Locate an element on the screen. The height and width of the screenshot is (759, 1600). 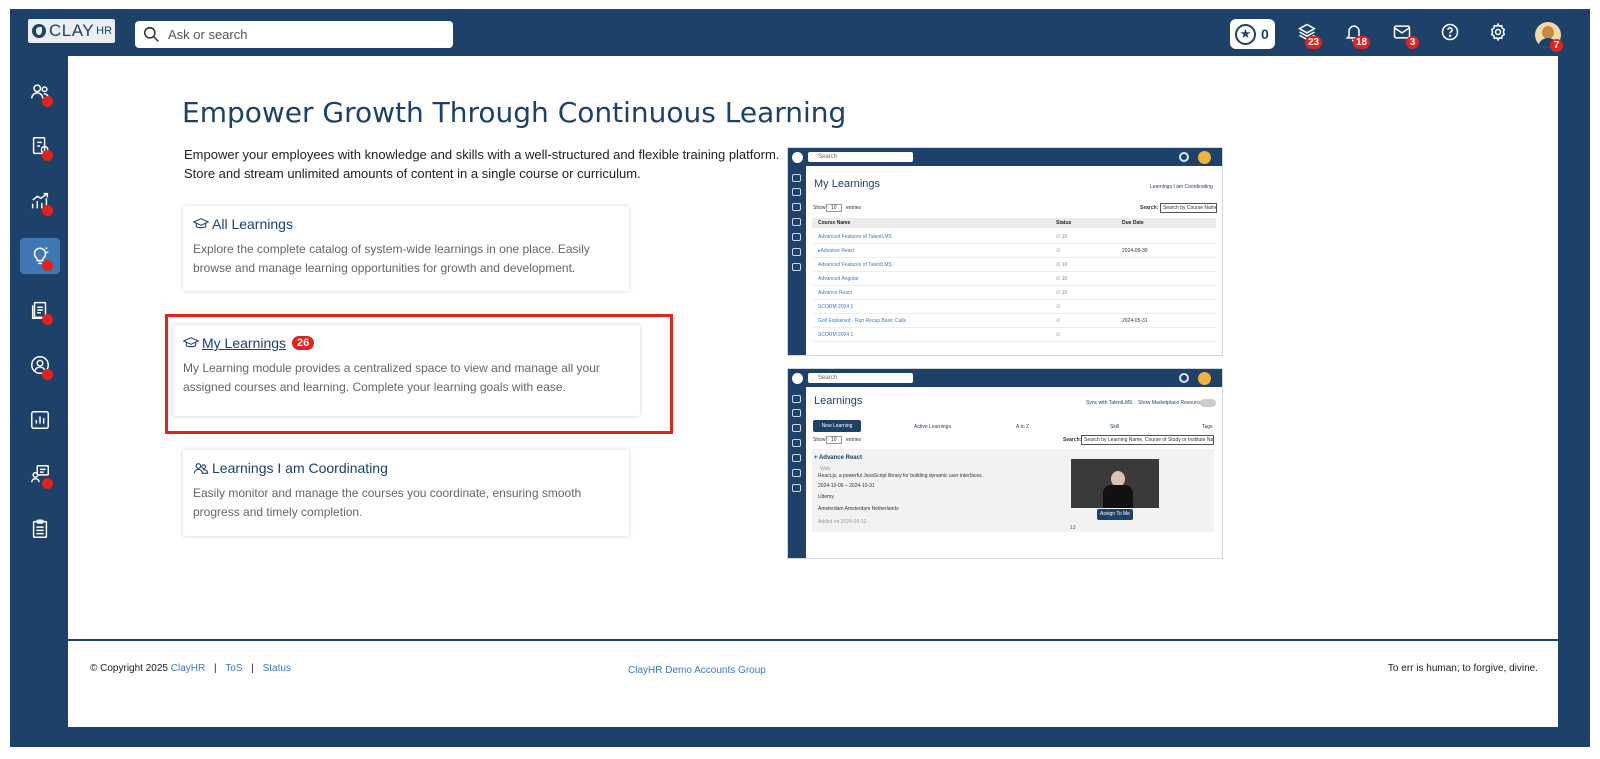
stars-button: ★ 0 is located at coordinates (1252, 34).